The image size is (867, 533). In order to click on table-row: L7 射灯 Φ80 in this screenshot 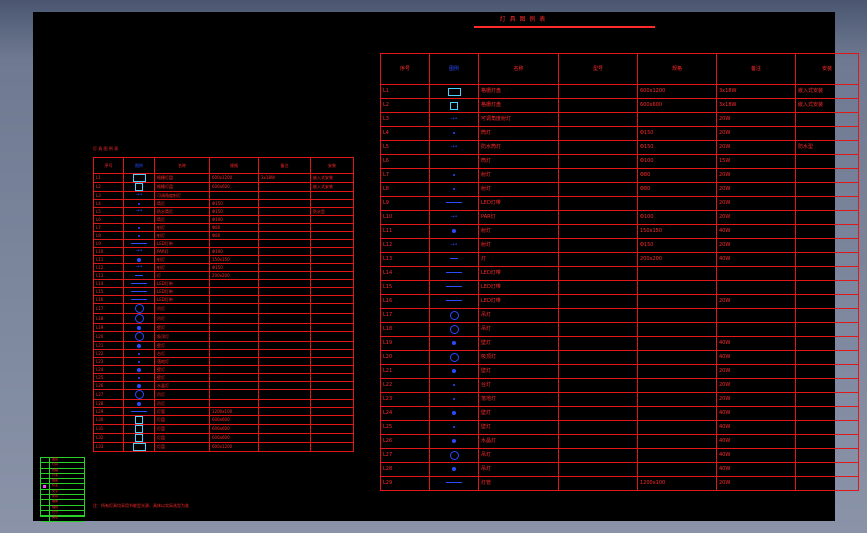, I will do `click(223, 227)`.